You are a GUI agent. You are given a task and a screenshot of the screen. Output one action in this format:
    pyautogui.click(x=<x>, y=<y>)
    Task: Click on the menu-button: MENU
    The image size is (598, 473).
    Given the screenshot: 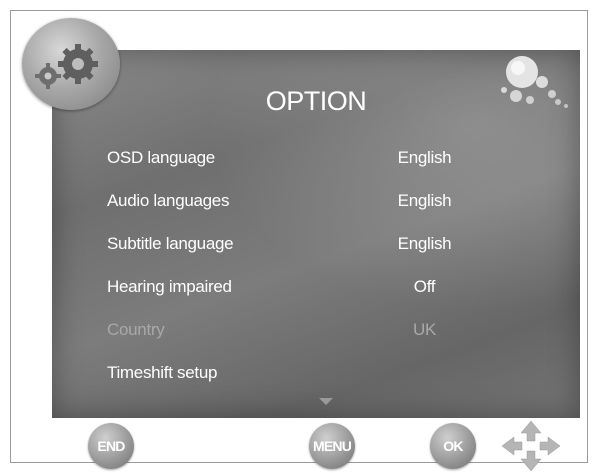 What is the action you would take?
    pyautogui.click(x=332, y=446)
    